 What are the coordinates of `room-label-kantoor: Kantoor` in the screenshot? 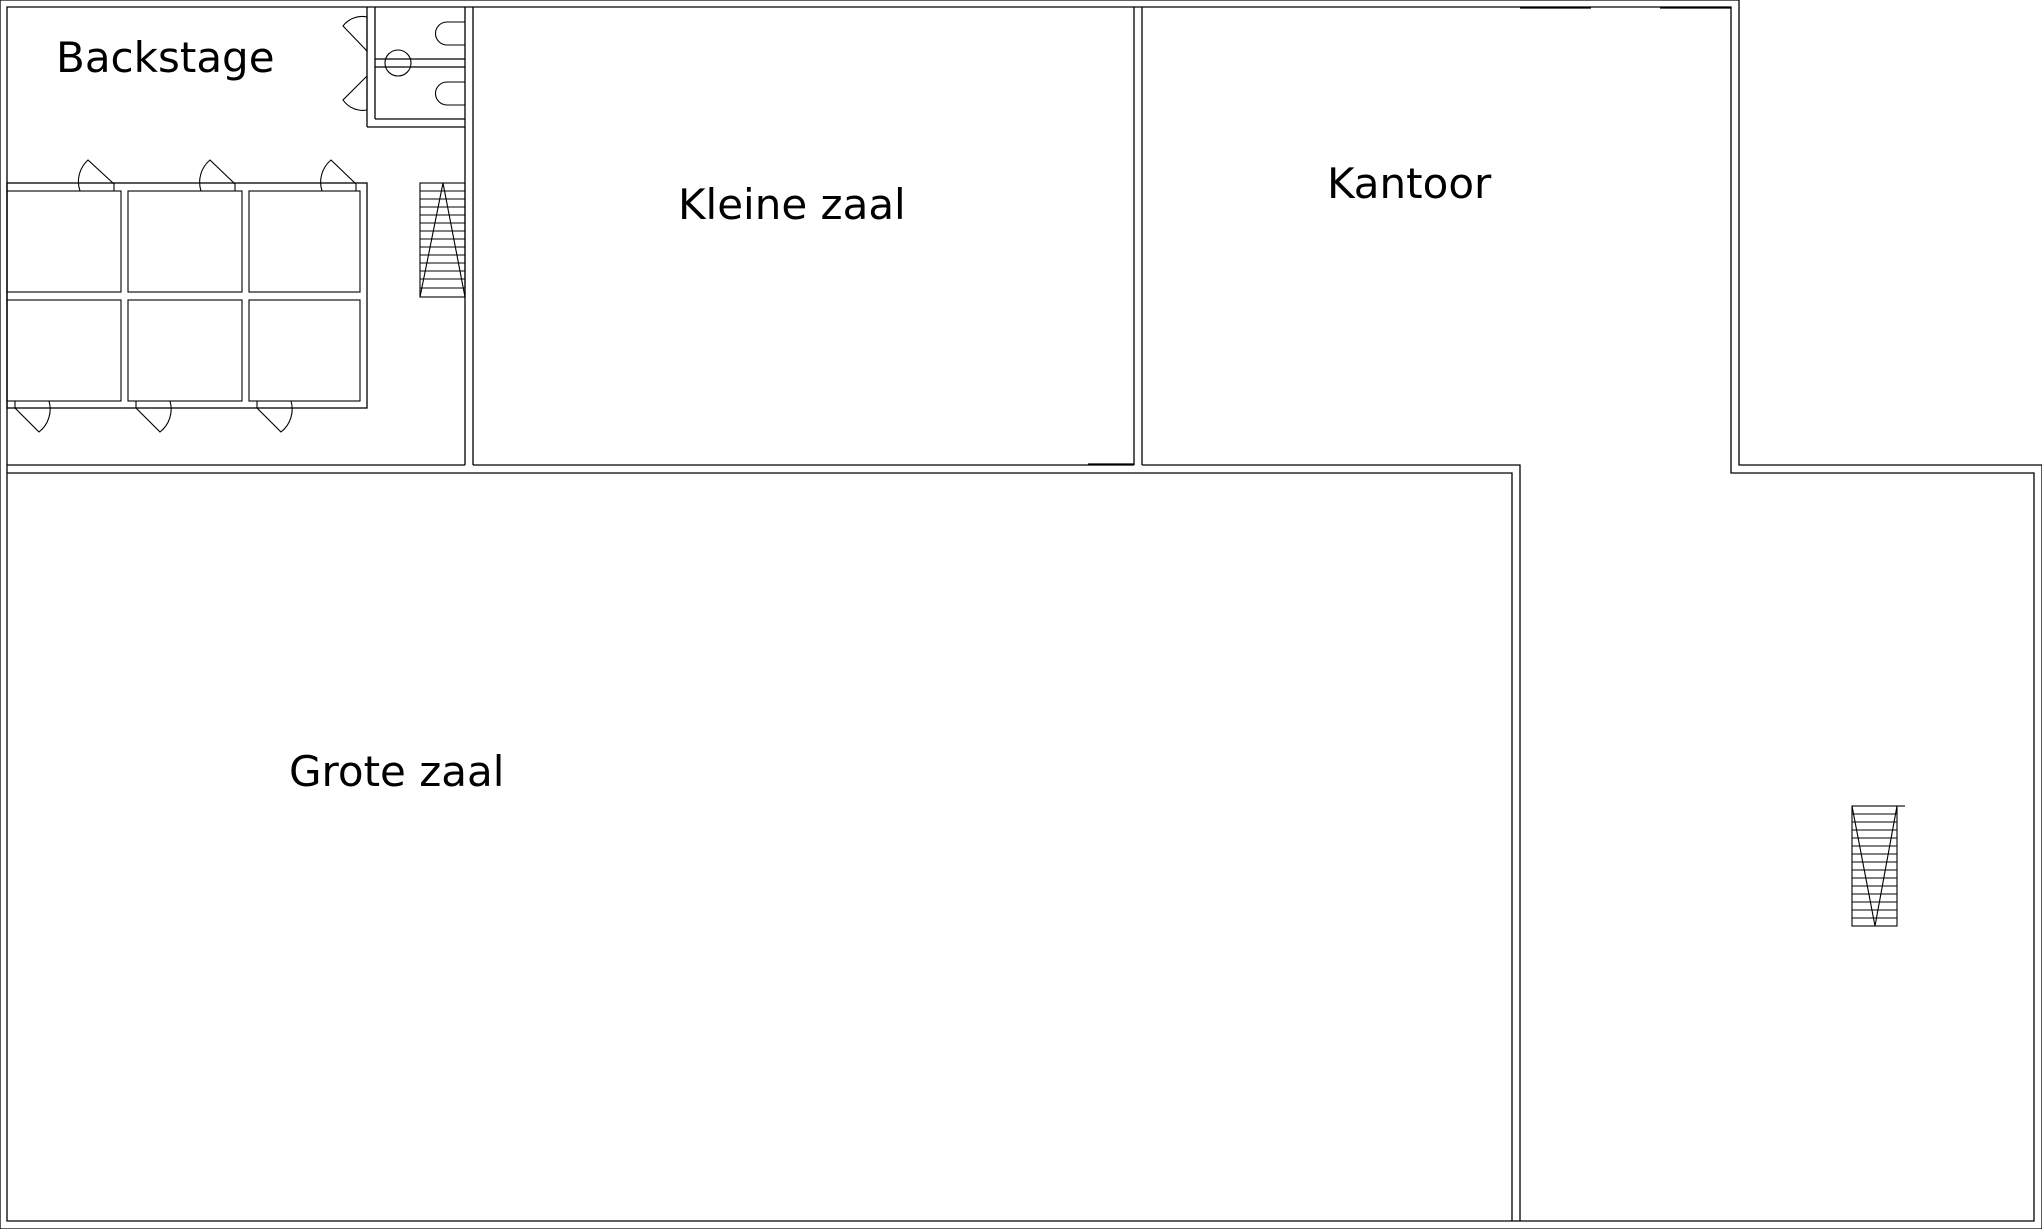 It's located at (1409, 183).